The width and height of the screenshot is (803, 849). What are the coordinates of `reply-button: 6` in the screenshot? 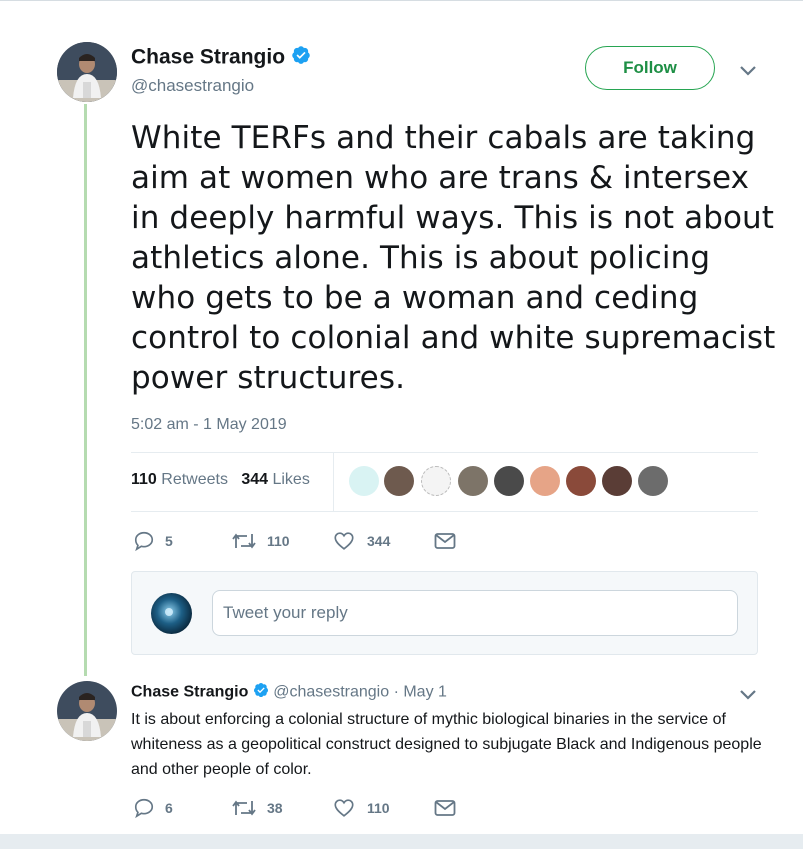 It's located at (153, 808).